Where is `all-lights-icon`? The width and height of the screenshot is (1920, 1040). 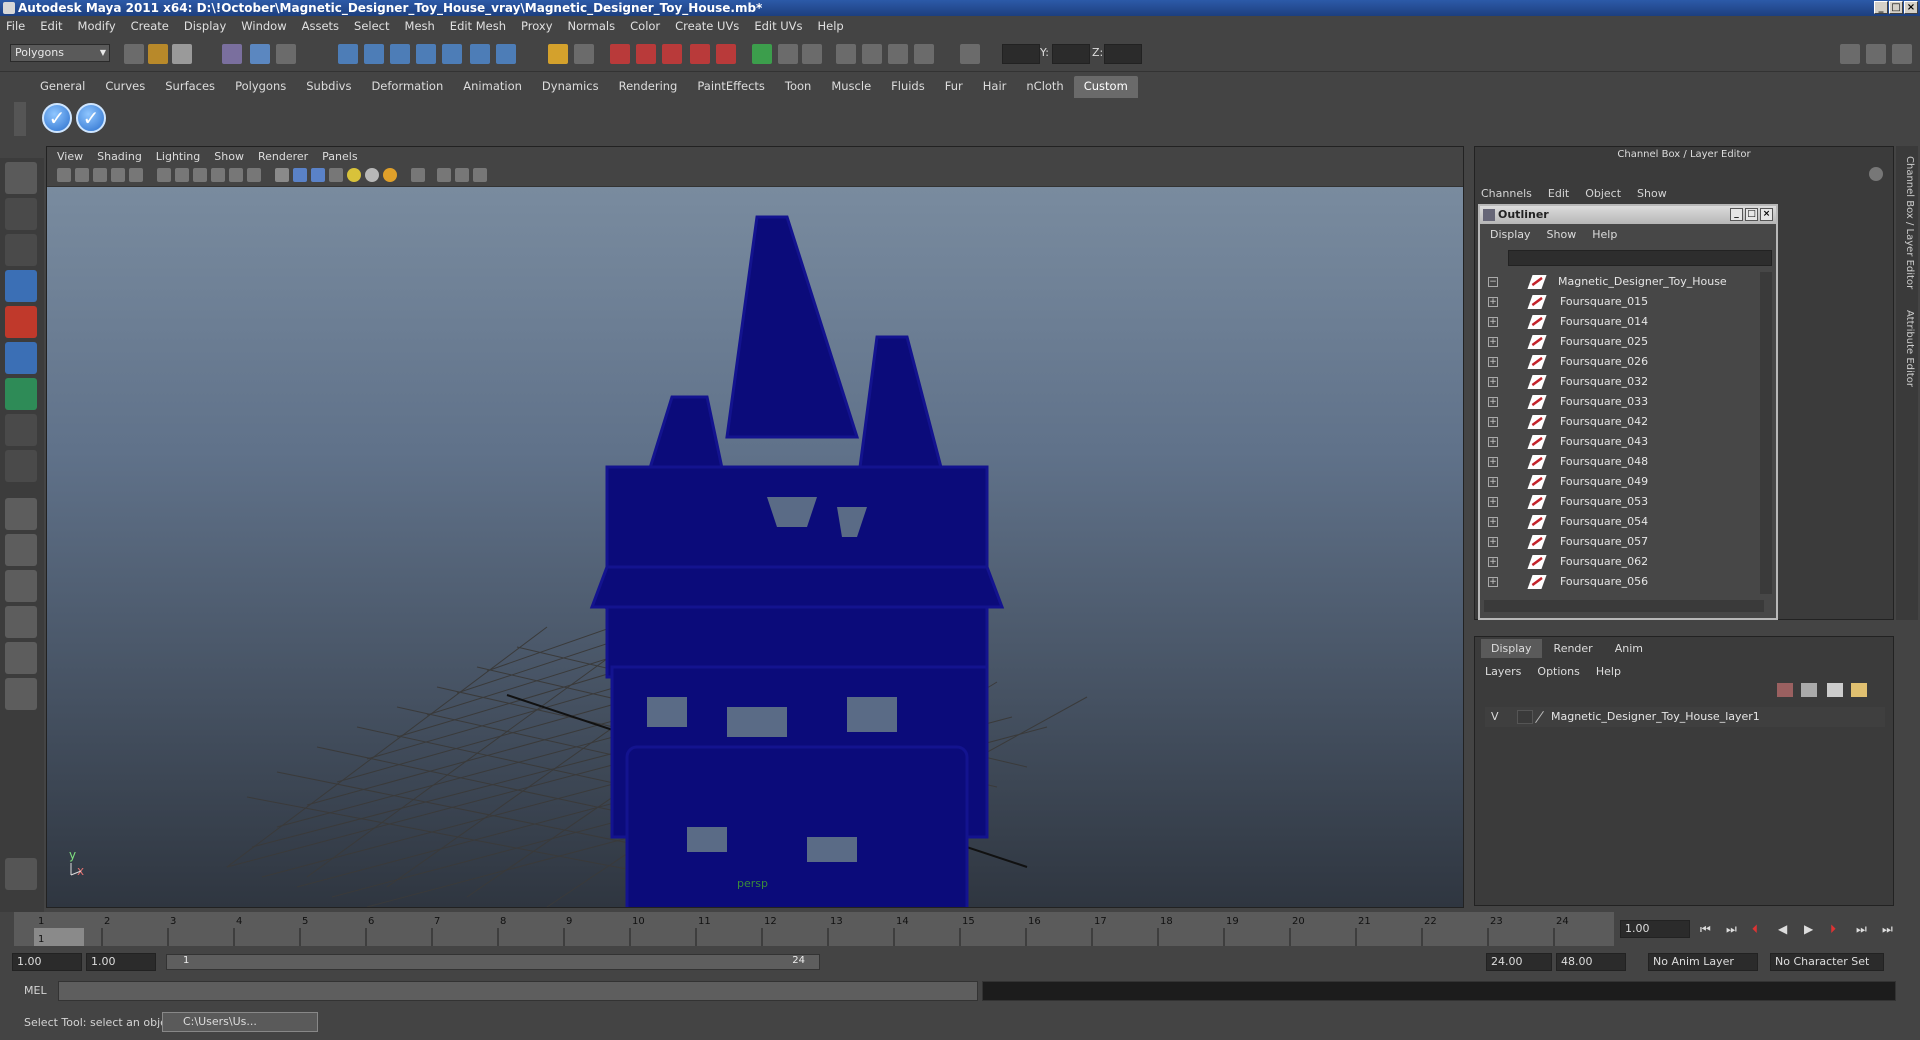
all-lights-icon is located at coordinates (372, 175).